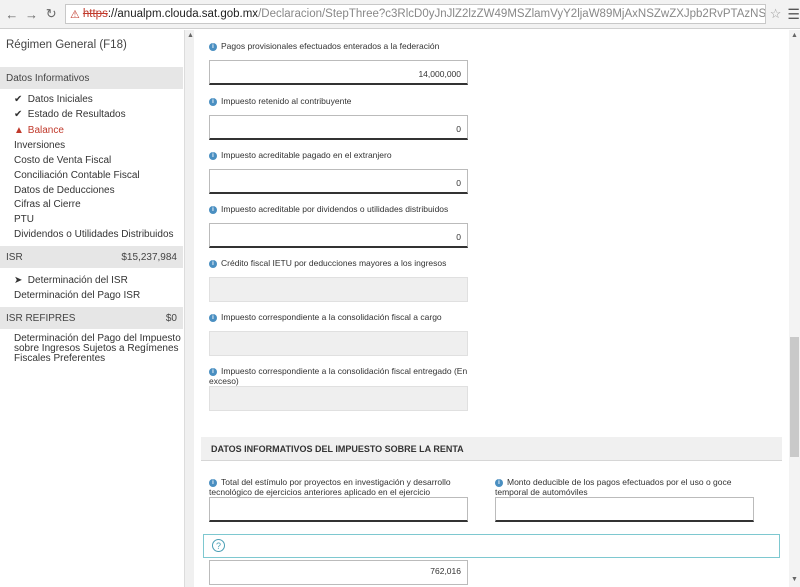  Describe the element at coordinates (91, 257) in the screenshot. I see `sidebar-section-isr: ISR $15,237,984` at that location.